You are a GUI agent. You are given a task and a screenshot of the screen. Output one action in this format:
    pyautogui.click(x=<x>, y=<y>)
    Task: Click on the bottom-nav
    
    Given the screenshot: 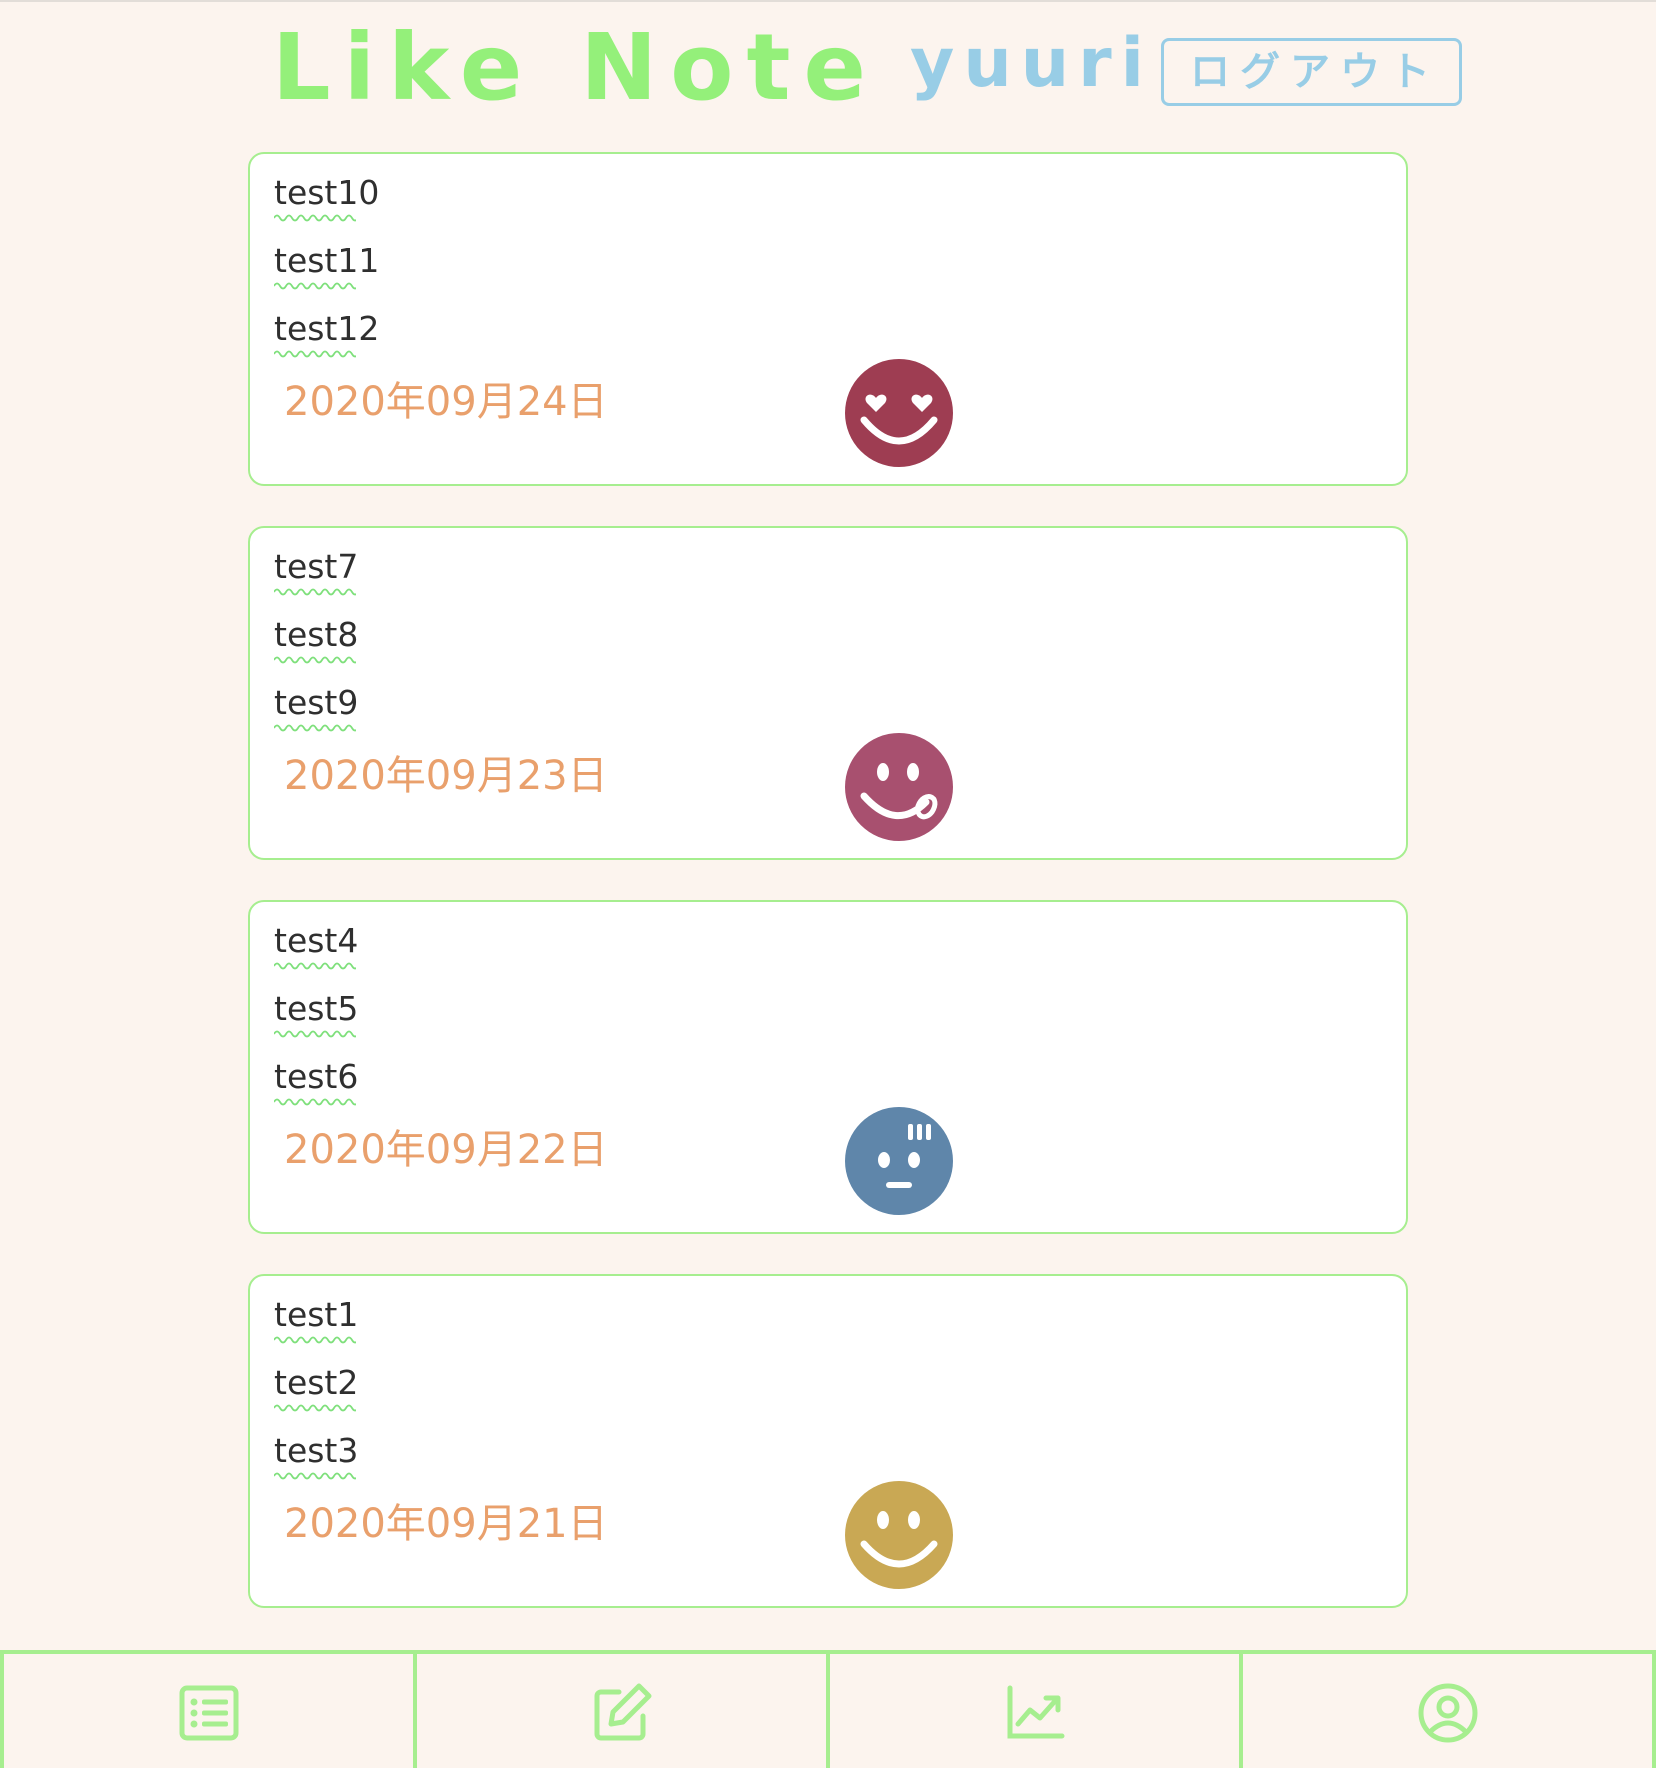 What is the action you would take?
    pyautogui.click(x=828, y=1709)
    